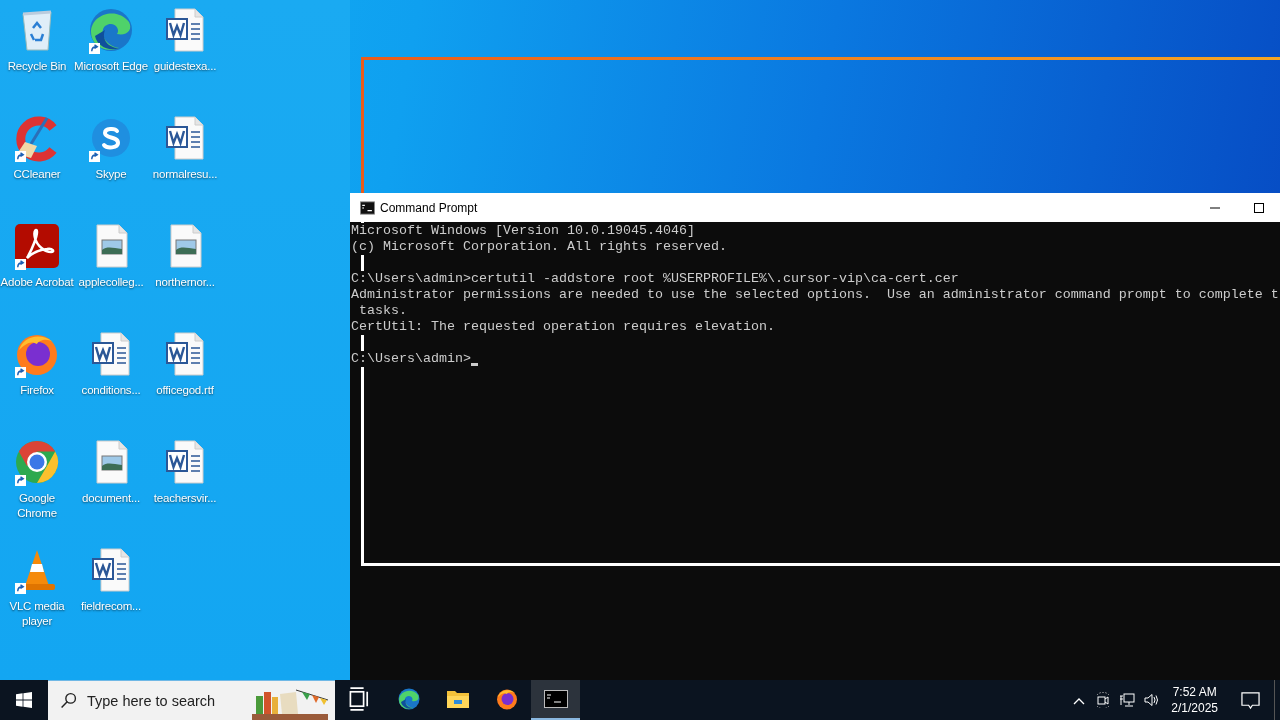 Image resolution: width=1280 pixels, height=720 pixels. Describe the element at coordinates (111, 66) in the screenshot. I see `desktop-icon-label: Microsoft Edge` at that location.